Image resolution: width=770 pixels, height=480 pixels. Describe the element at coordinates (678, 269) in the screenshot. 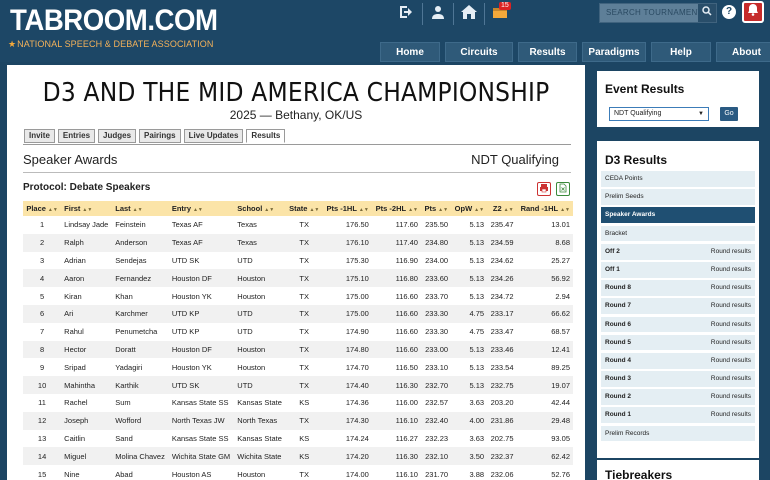

I see `results-item: Off 1 Round results` at that location.